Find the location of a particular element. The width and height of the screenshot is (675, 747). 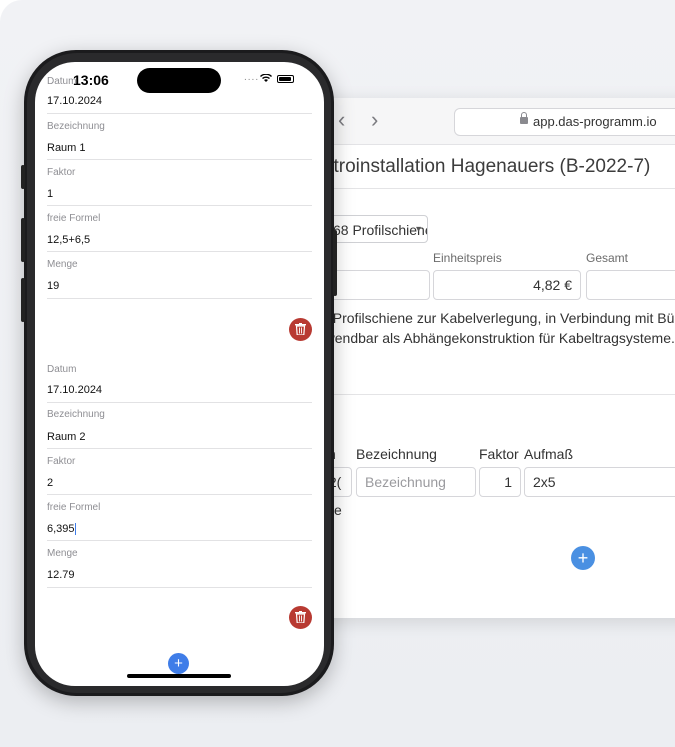

column-aufmass: Aufmaß is located at coordinates (549, 454).